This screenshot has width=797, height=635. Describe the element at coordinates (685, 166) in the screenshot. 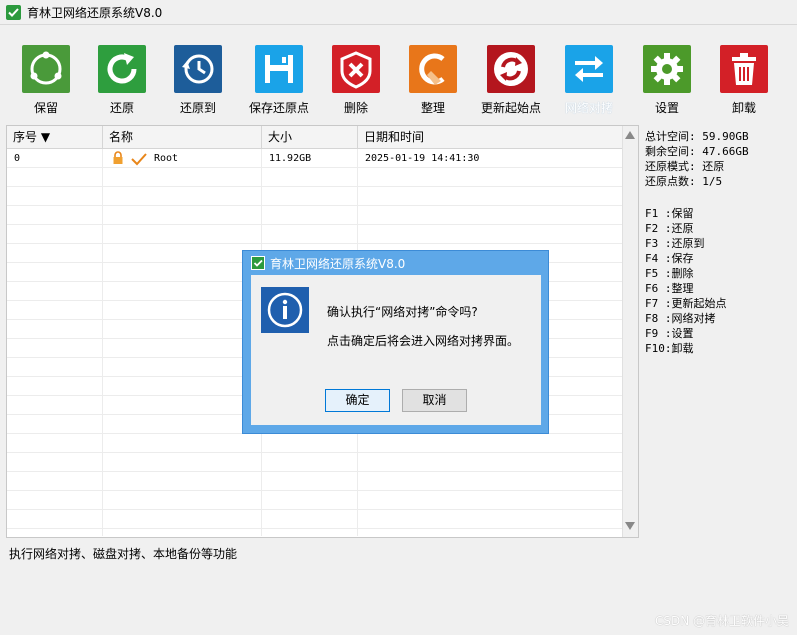

I see `restore-mode: 还原模式: 还原` at that location.